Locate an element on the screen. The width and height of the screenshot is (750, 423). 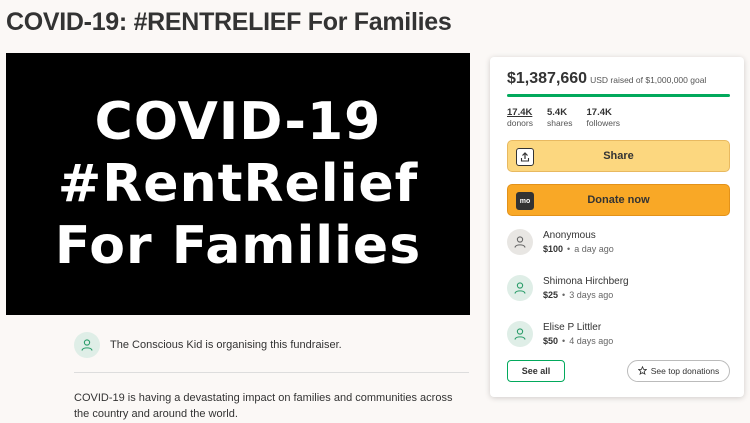
stats-row: 17.4K donors 5.4K shares 17.4K followers is located at coordinates (563, 117).